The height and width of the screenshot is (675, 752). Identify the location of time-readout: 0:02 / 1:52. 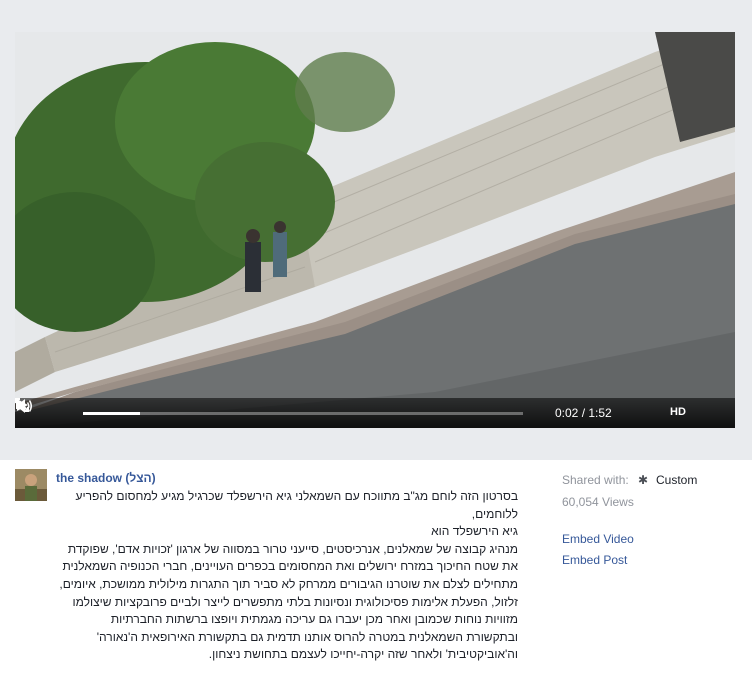
(583, 413).